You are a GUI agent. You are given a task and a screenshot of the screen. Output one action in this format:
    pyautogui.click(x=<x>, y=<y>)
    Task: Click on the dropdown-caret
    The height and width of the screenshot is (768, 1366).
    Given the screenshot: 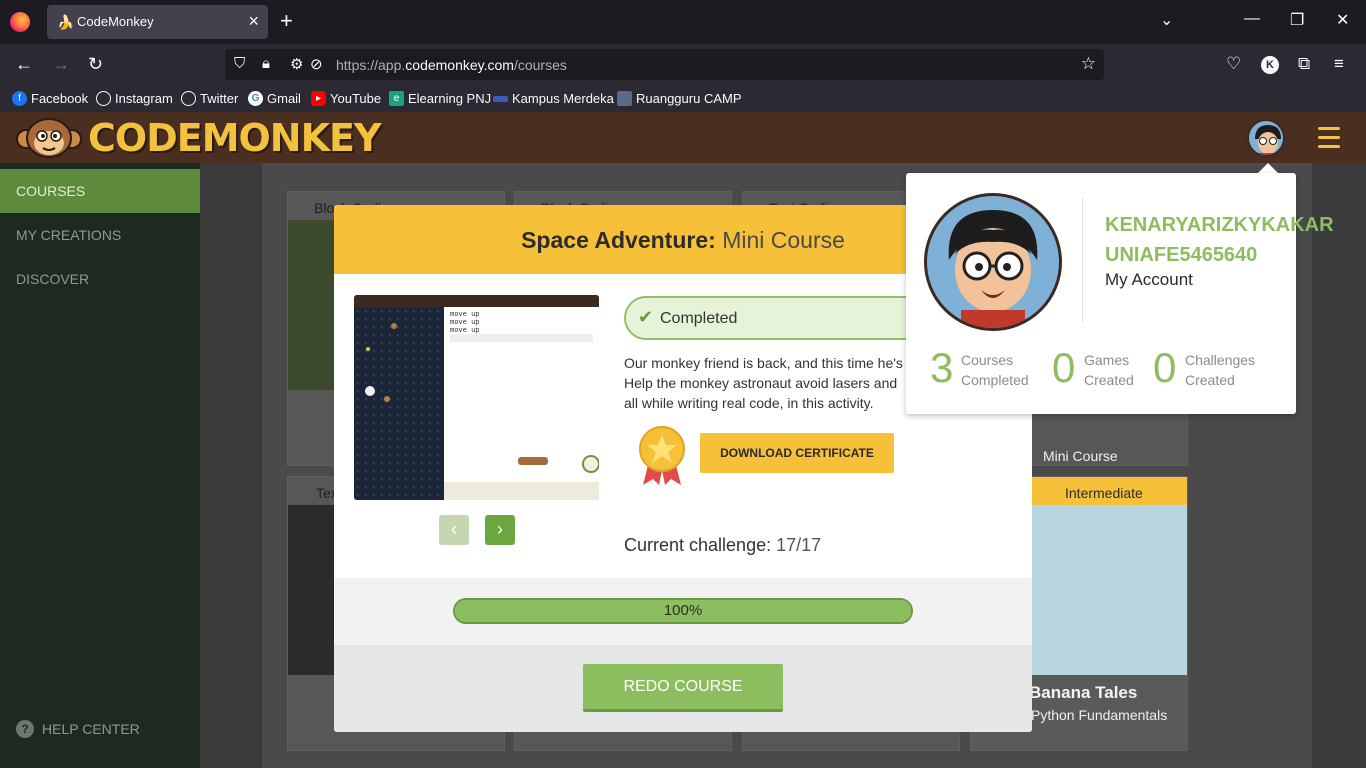 What is the action you would take?
    pyautogui.click(x=1268, y=168)
    